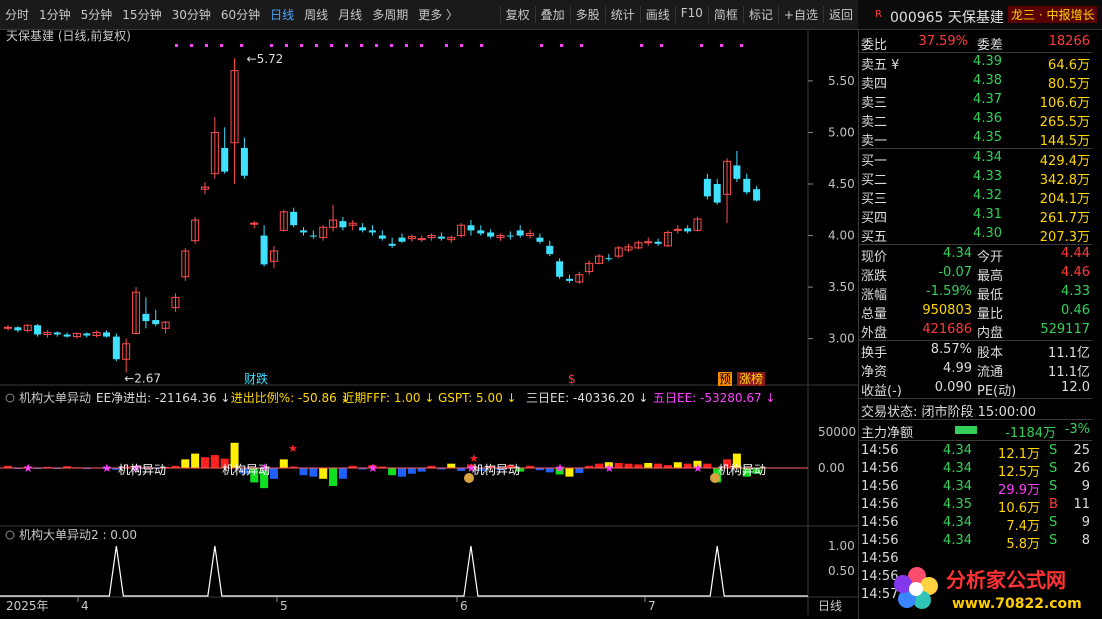 This screenshot has height=619, width=1102. Describe the element at coordinates (246, 469) in the screenshot. I see `indicator1-marker-1: 机构异动` at that location.